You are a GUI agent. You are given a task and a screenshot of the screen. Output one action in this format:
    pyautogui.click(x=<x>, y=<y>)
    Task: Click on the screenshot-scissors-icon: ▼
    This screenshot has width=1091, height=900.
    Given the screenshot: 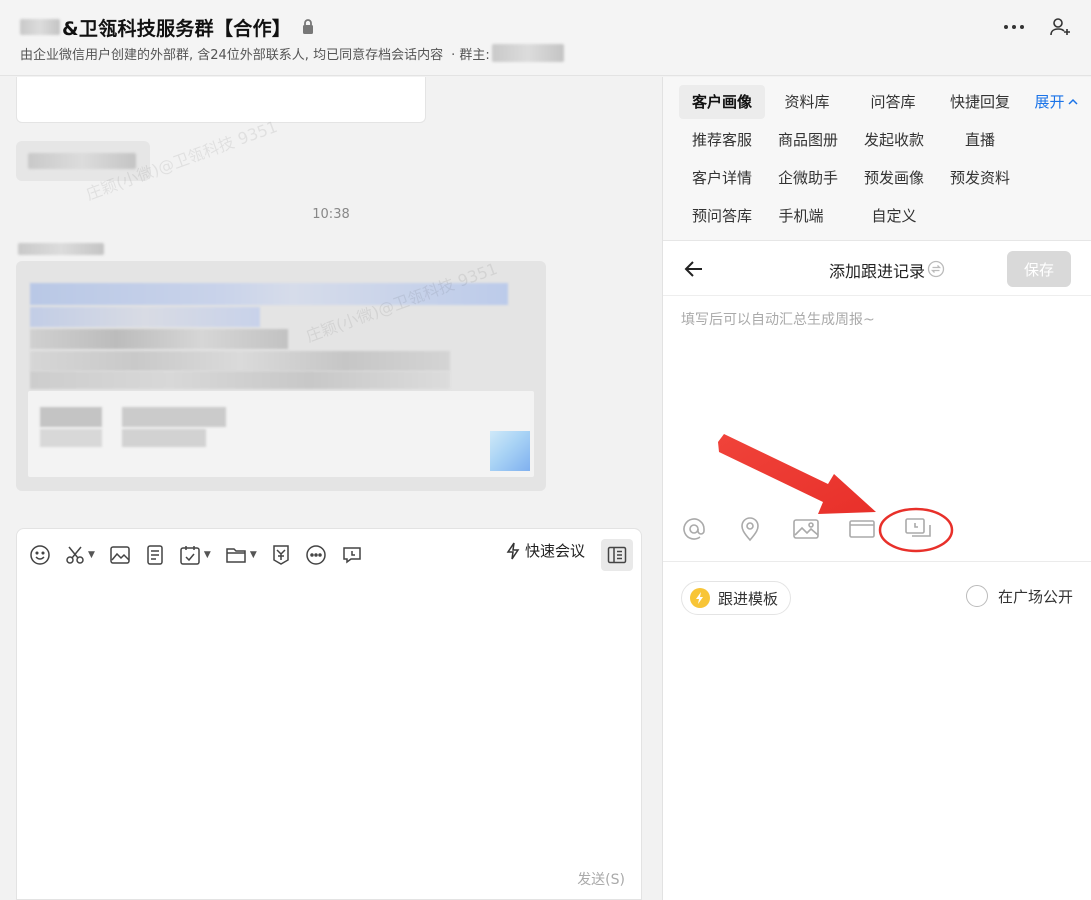 What is the action you would take?
    pyautogui.click(x=80, y=555)
    